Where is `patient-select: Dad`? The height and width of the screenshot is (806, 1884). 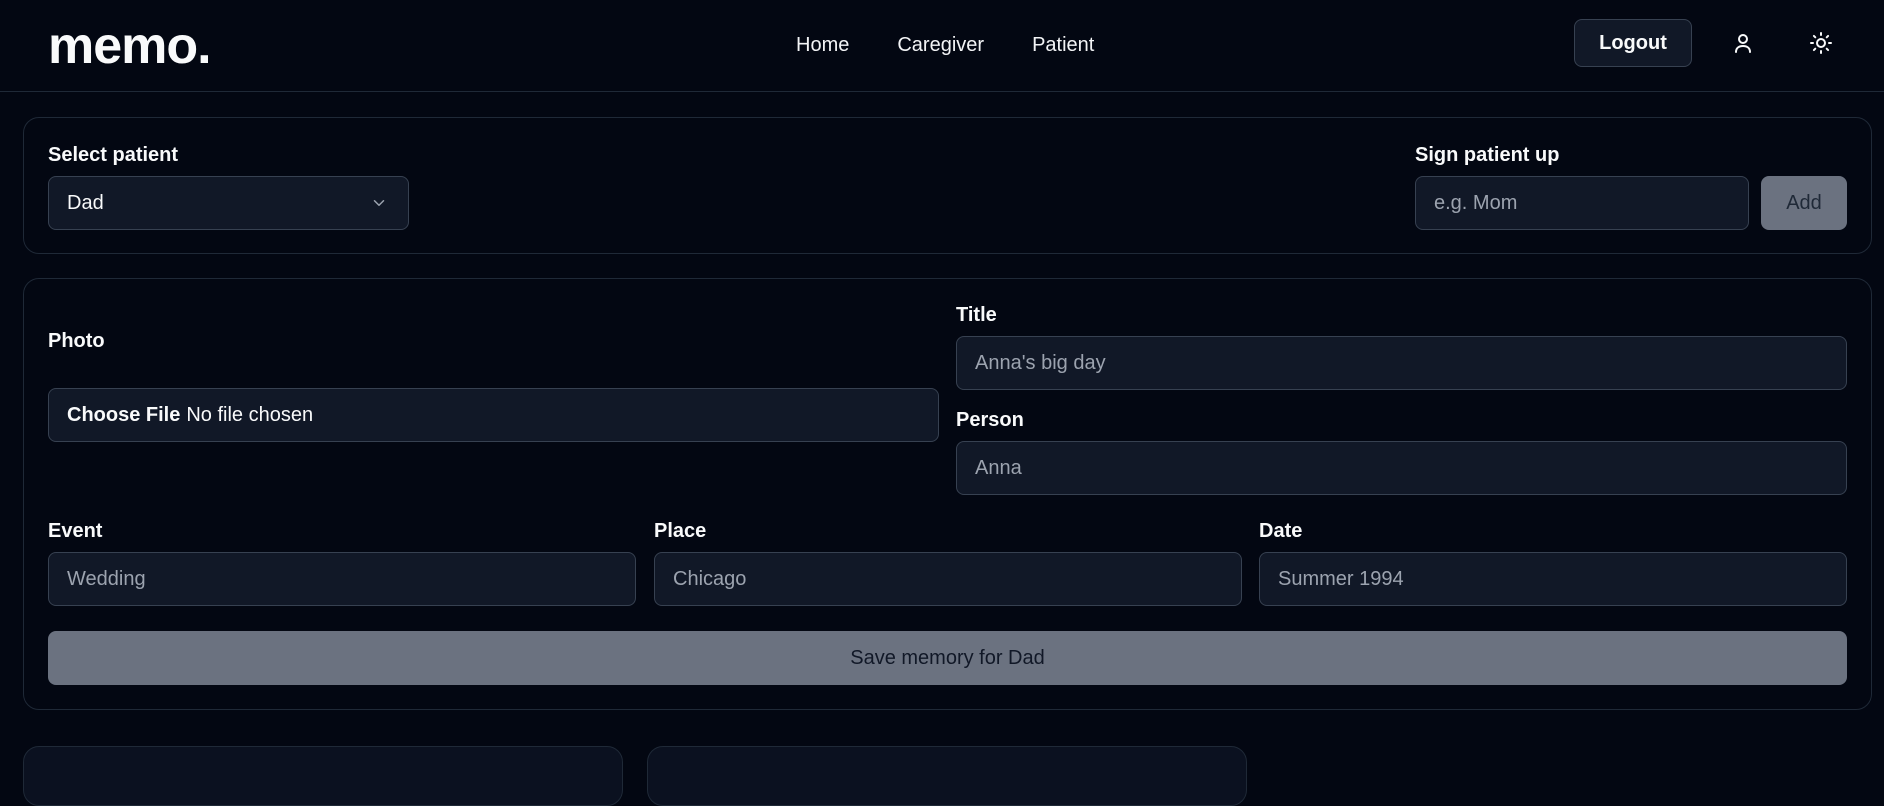
patient-select: Dad is located at coordinates (228, 203).